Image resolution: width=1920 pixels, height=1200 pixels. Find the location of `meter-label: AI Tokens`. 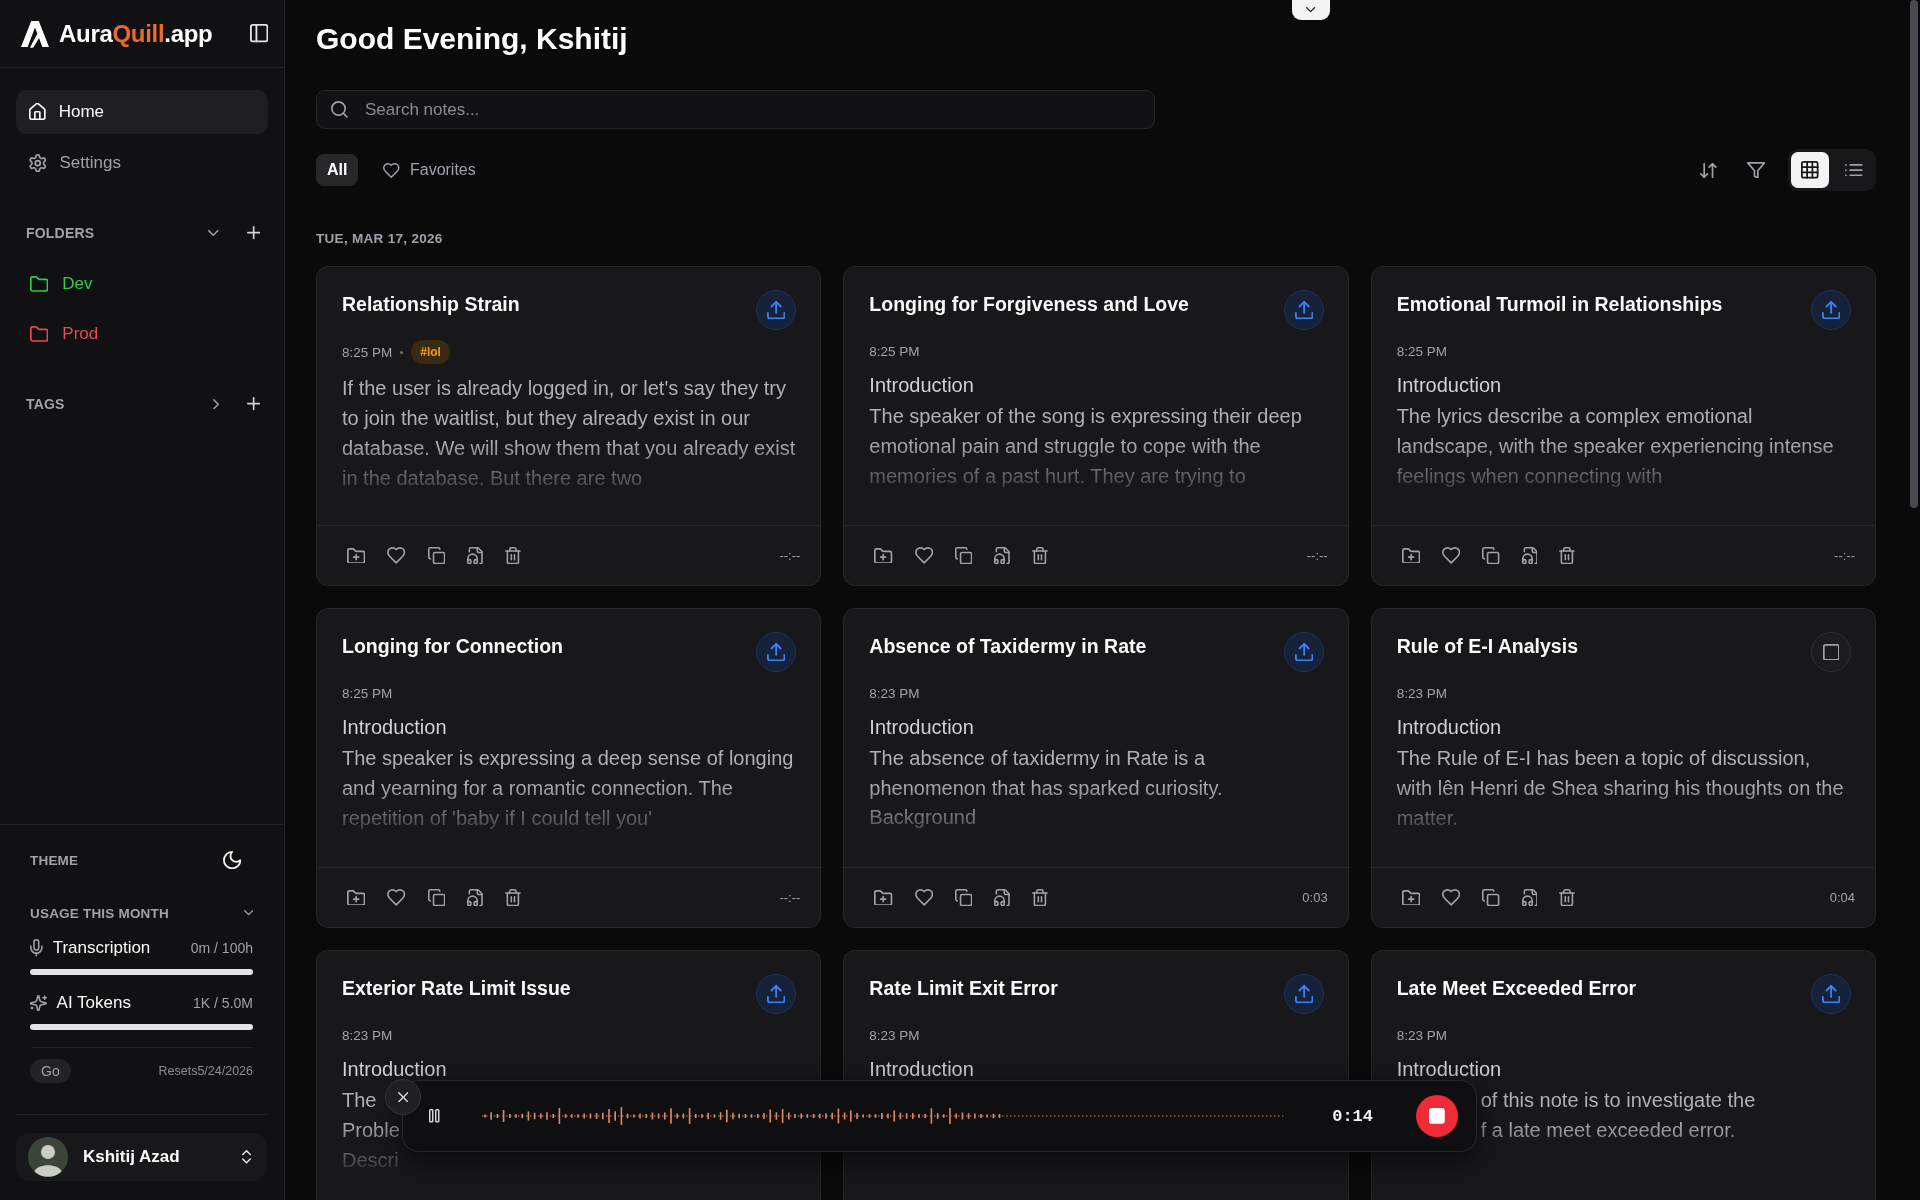

meter-label: AI Tokens is located at coordinates (93, 1003).